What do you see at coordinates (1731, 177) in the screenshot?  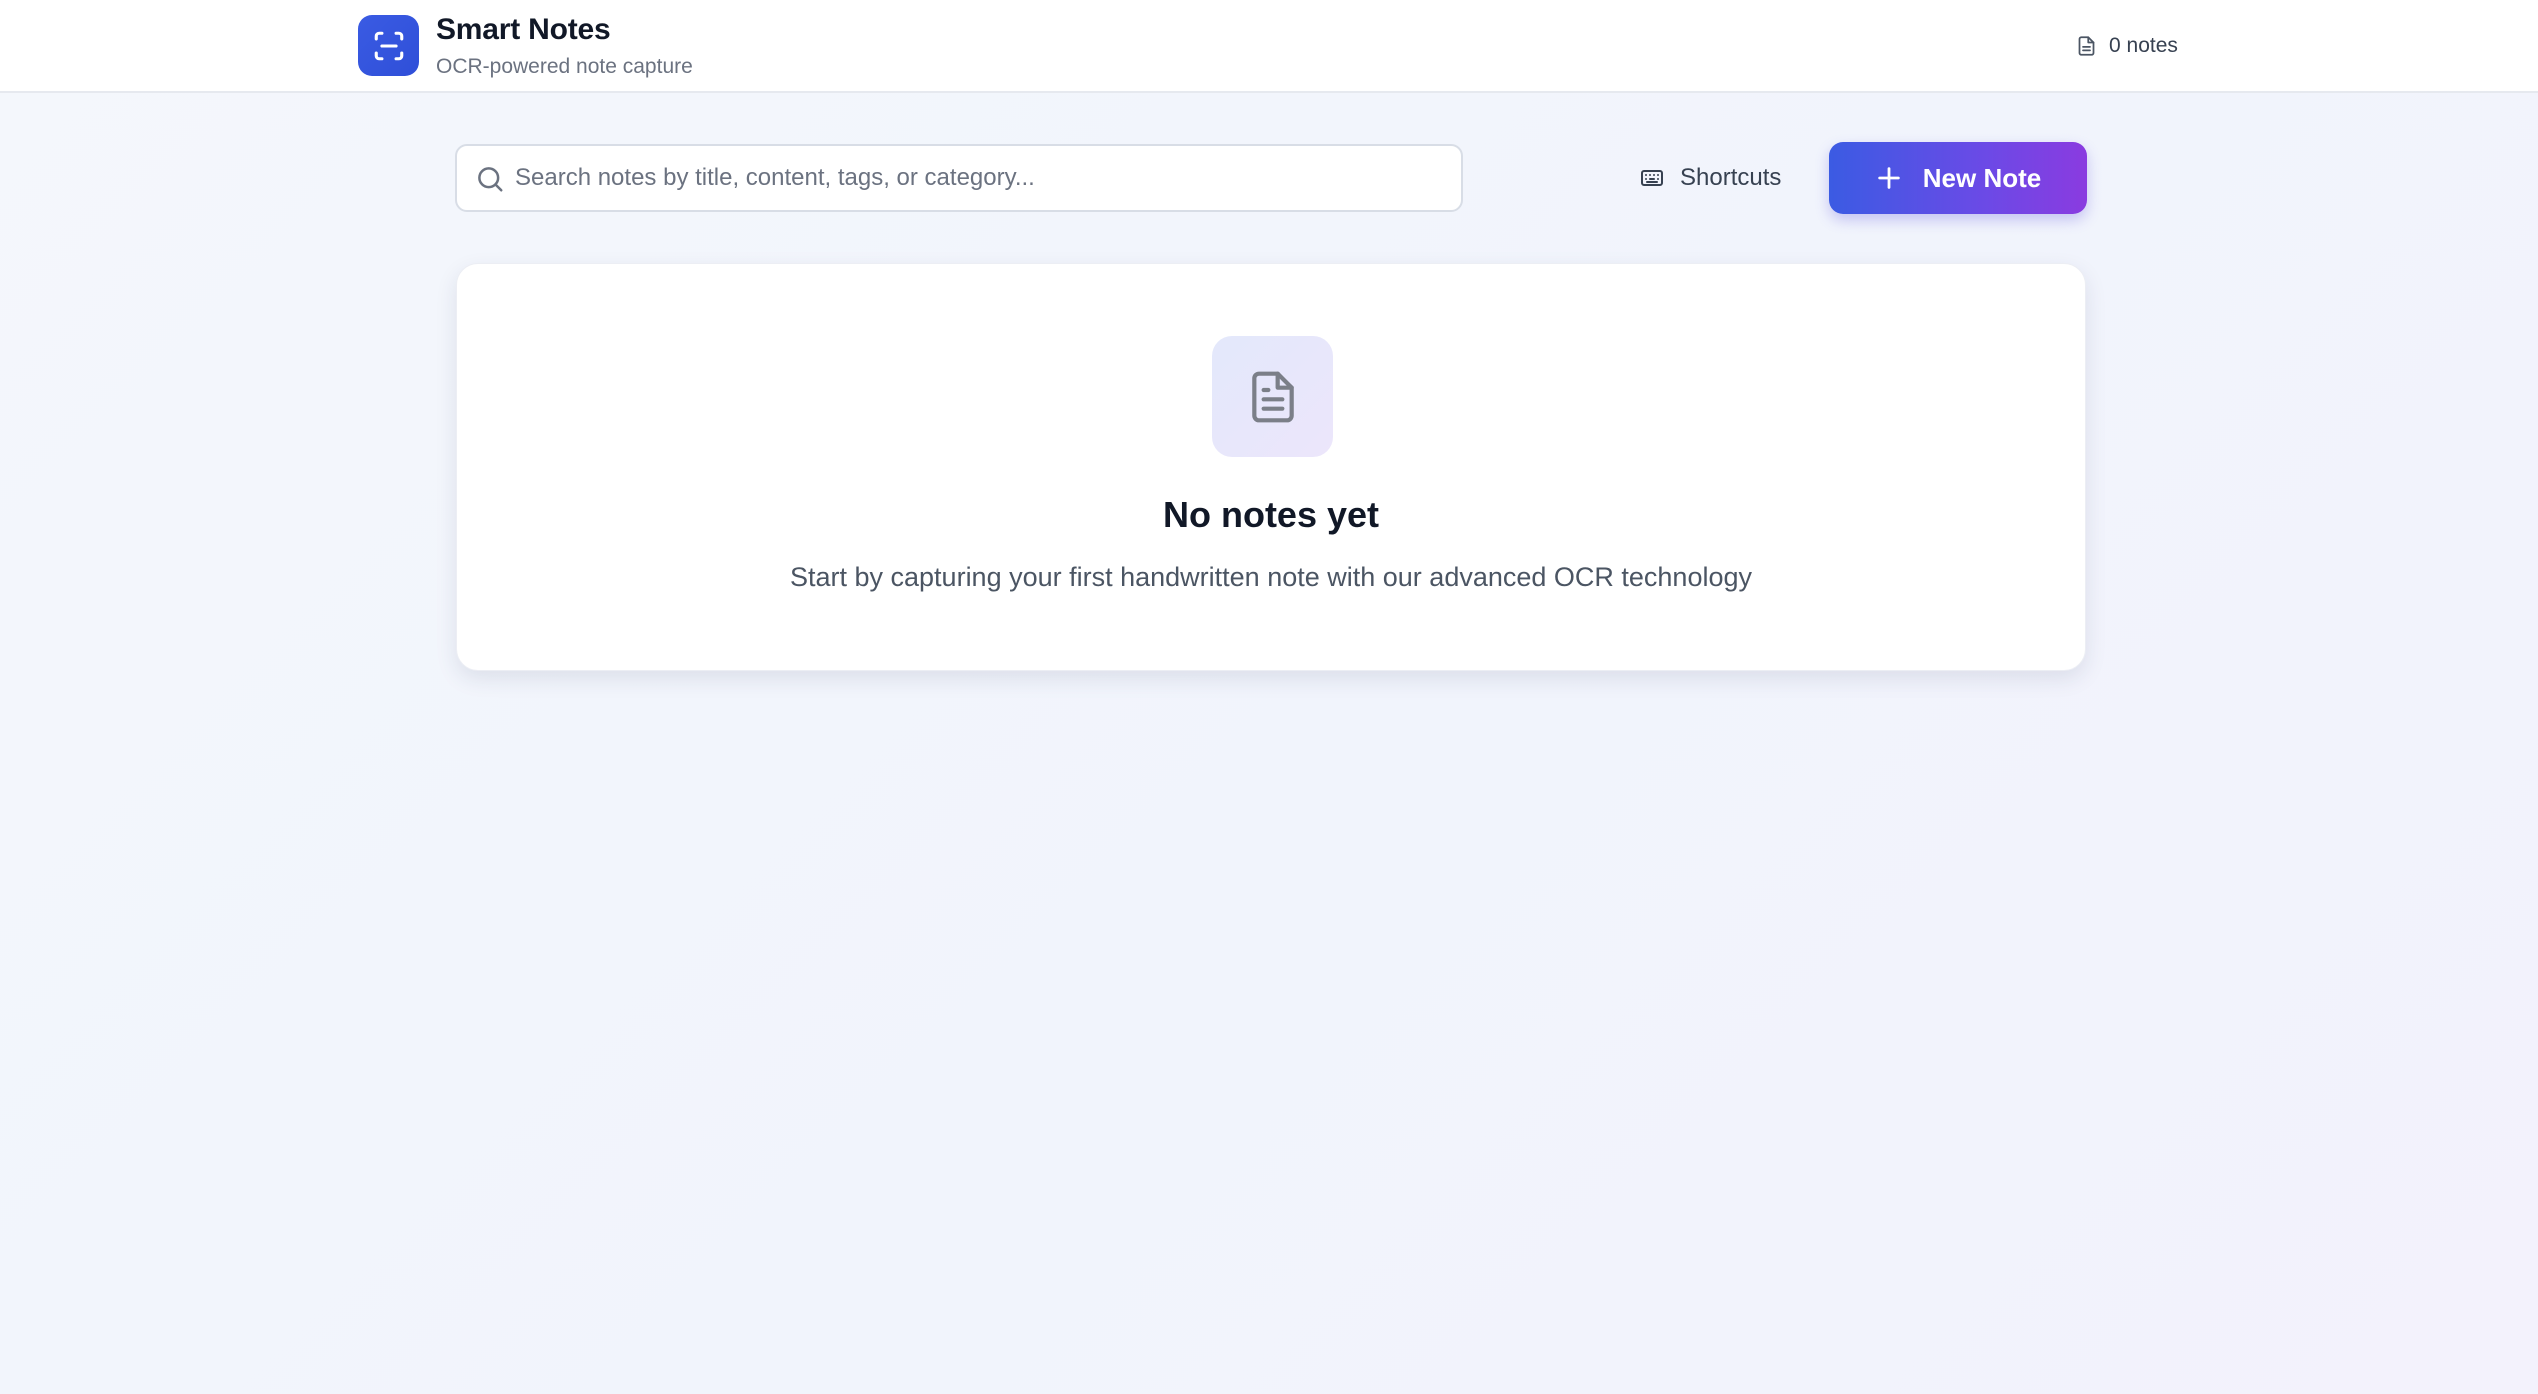 I see `shortcuts-label: Shortcuts` at bounding box center [1731, 177].